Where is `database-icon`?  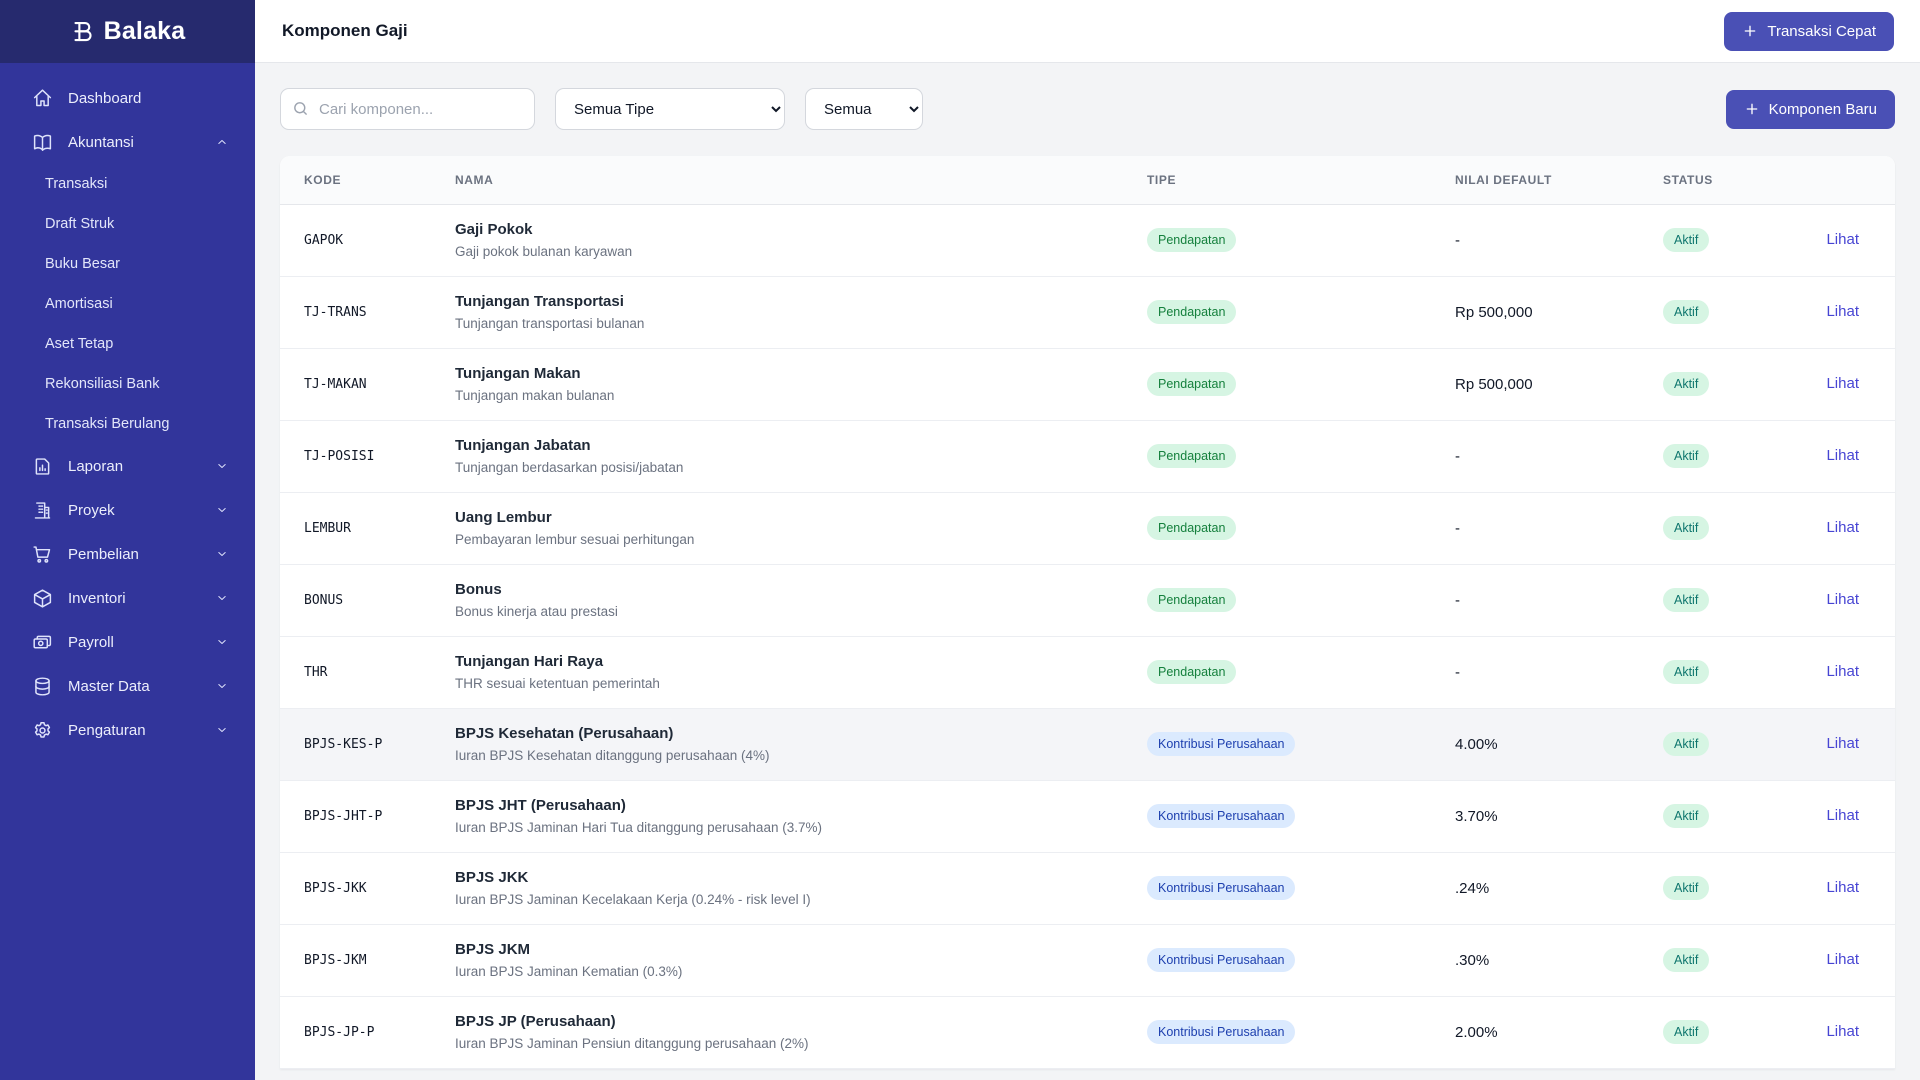
database-icon is located at coordinates (42, 686).